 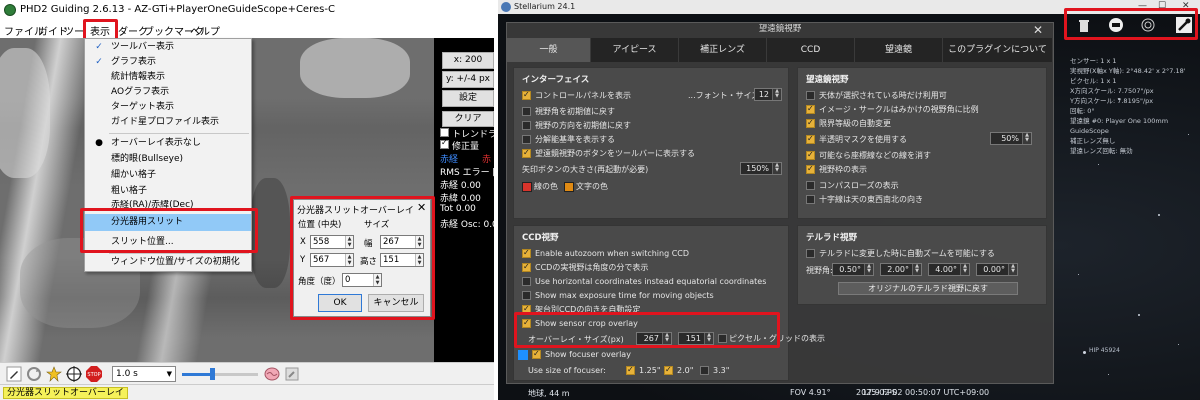 What do you see at coordinates (14, 374) in the screenshot?
I see `pencil-icon` at bounding box center [14, 374].